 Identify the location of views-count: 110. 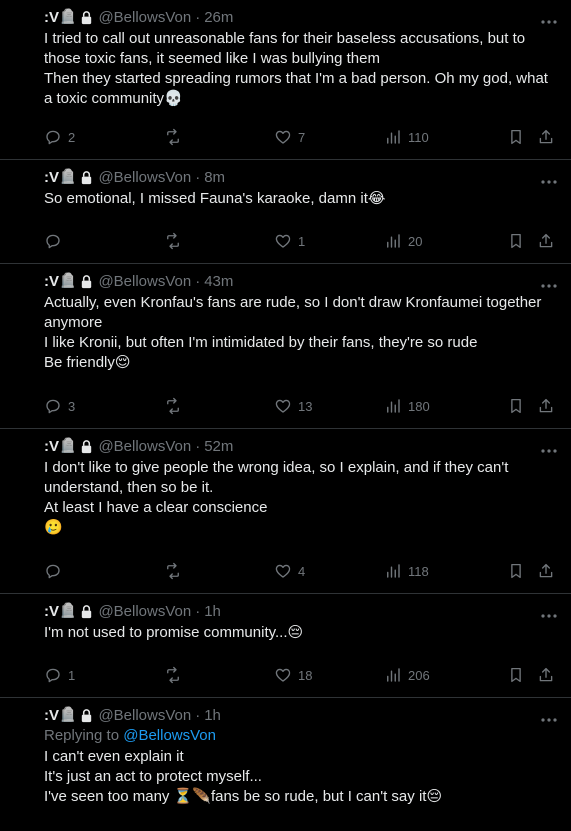
(418, 137).